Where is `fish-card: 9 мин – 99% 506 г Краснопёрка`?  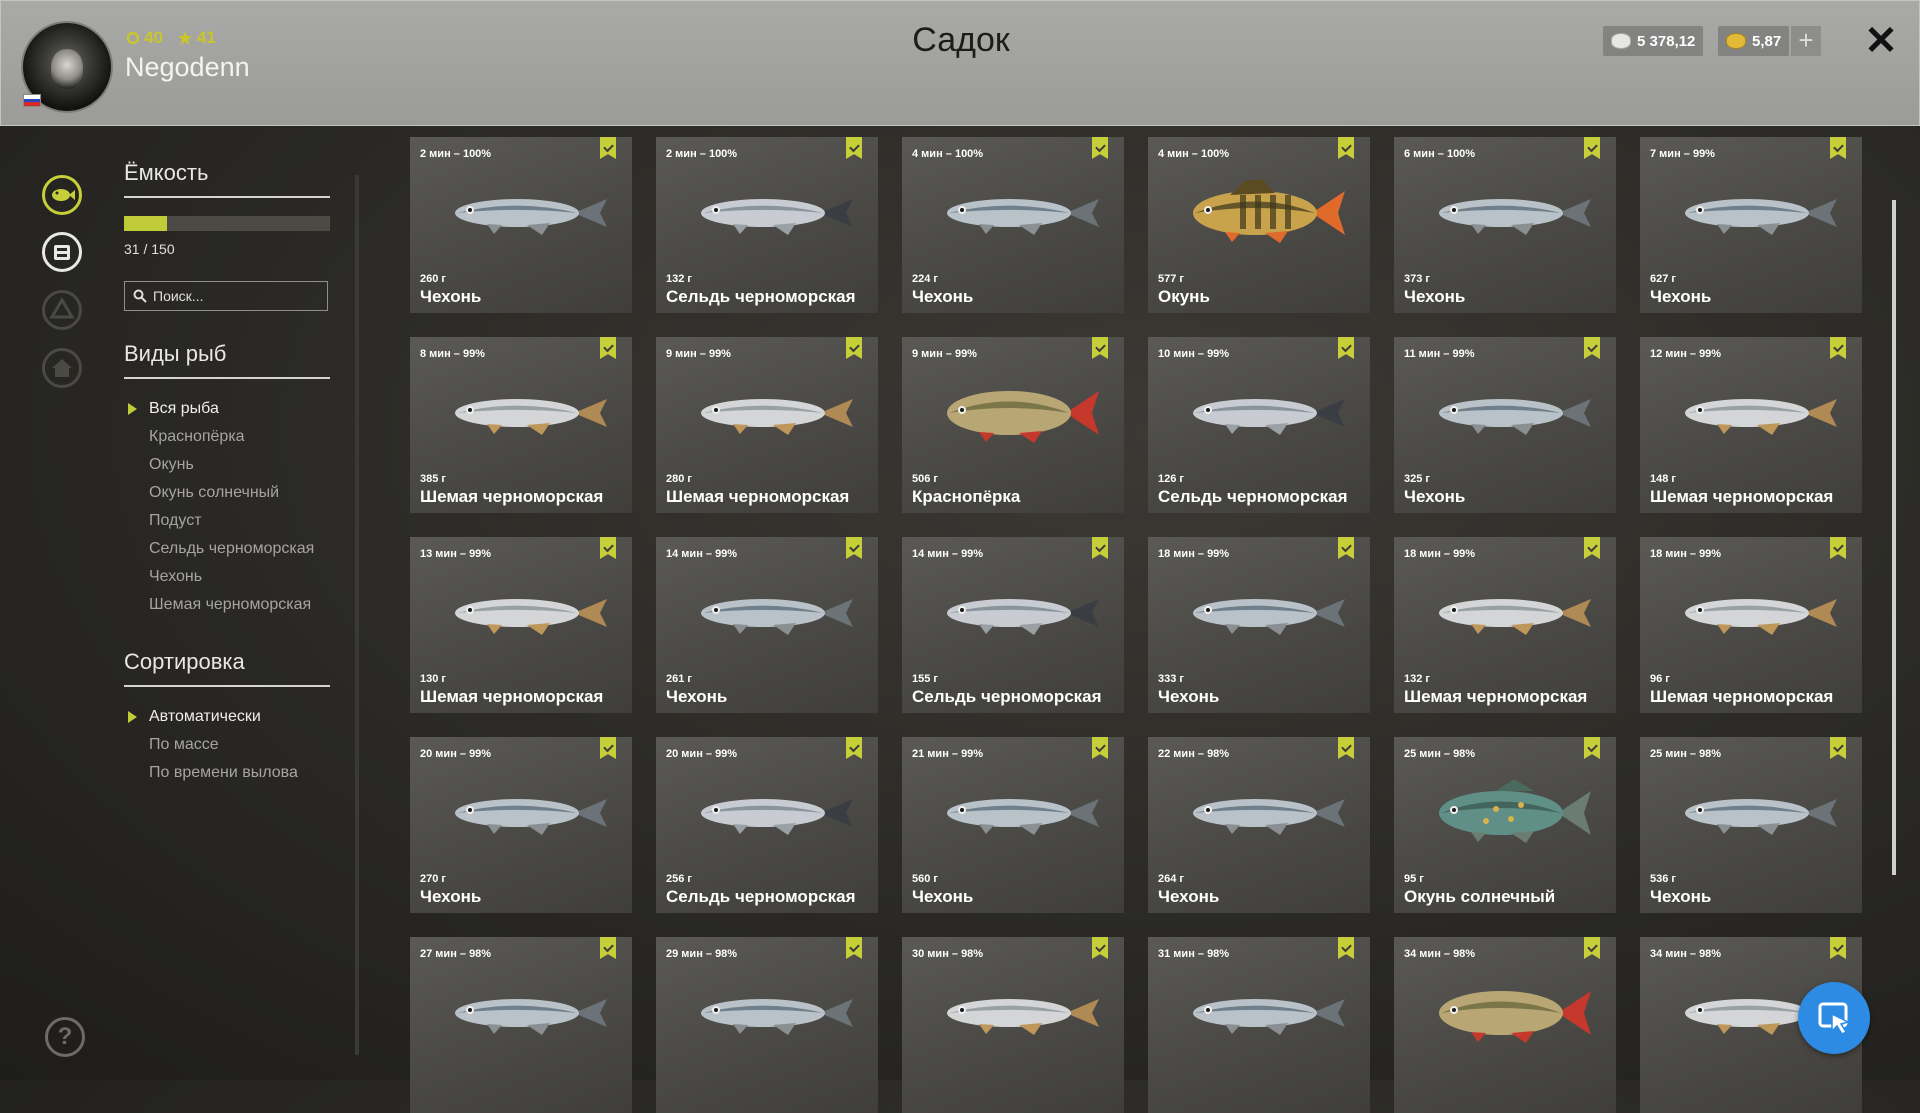 fish-card: 9 мин – 99% 506 г Краснопёрка is located at coordinates (1013, 425).